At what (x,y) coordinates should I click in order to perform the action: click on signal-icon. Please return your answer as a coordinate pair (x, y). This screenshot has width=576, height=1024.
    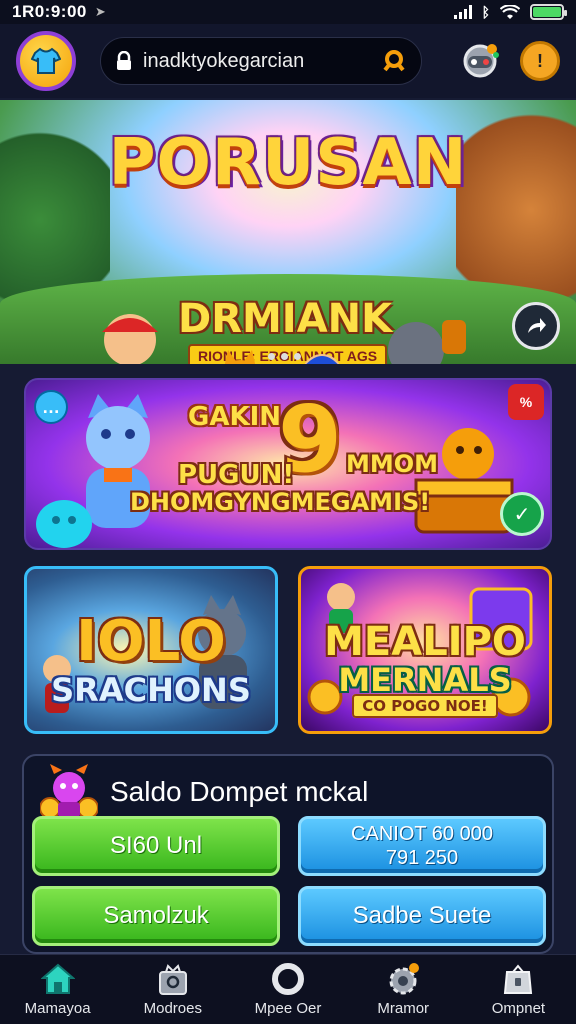
    Looking at the image, I should click on (462, 12).